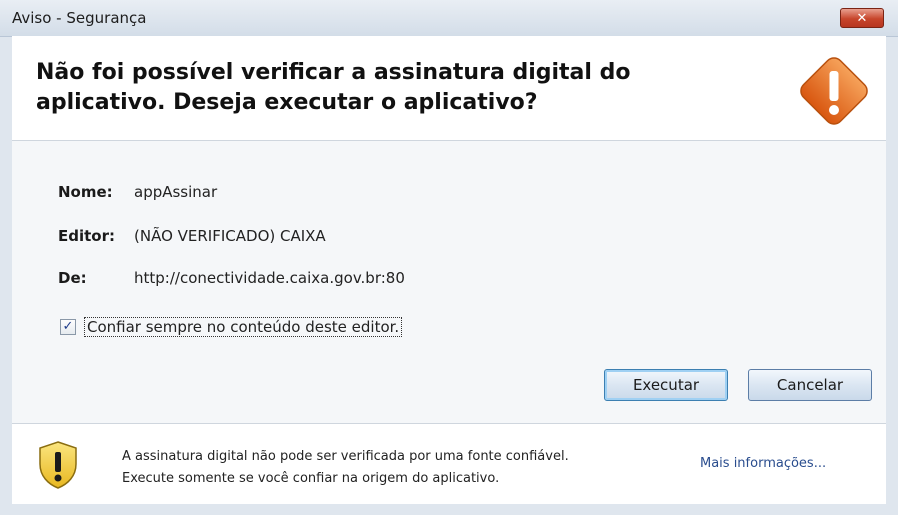 This screenshot has height=515, width=898. What do you see at coordinates (68, 327) in the screenshot?
I see `trust-publisher-checkbox: ✓` at bounding box center [68, 327].